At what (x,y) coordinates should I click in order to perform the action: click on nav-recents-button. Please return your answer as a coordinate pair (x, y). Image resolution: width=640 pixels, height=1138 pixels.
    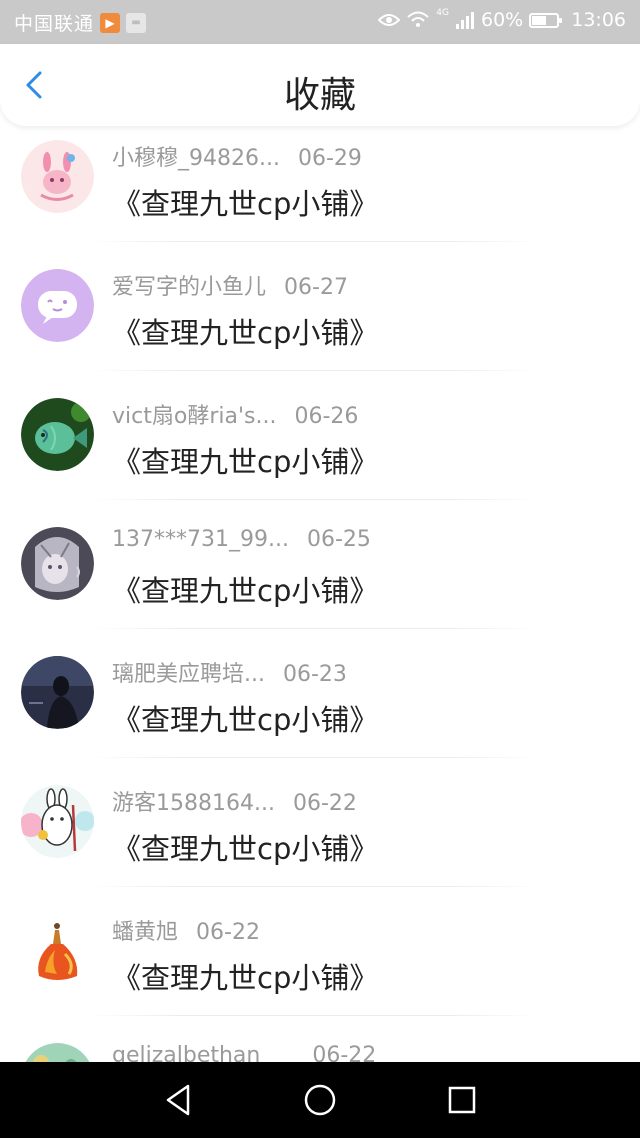
    Looking at the image, I should click on (462, 1100).